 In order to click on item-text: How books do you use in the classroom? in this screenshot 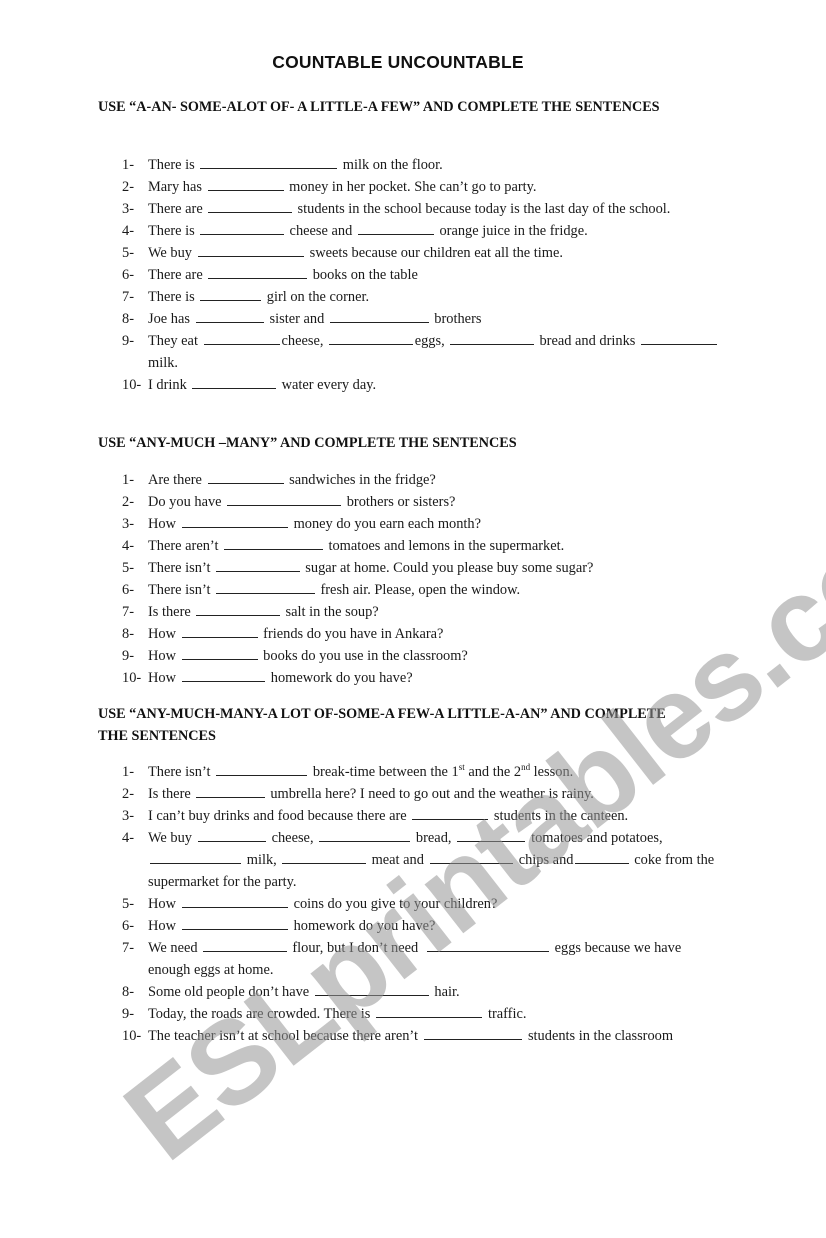, I will do `click(435, 656)`.